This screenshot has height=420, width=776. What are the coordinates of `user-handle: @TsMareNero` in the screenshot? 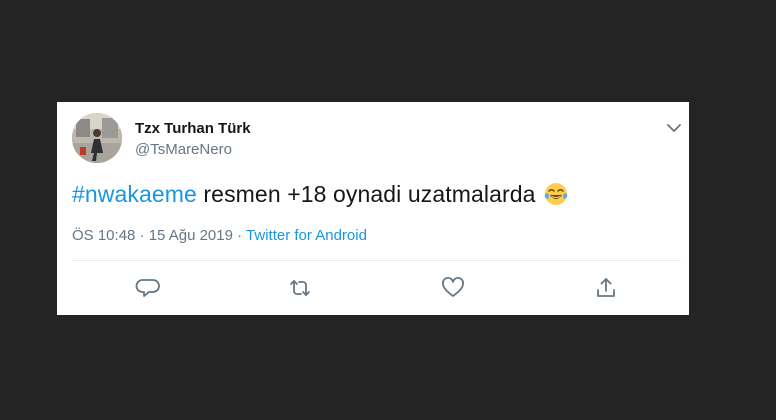 It's located at (183, 149).